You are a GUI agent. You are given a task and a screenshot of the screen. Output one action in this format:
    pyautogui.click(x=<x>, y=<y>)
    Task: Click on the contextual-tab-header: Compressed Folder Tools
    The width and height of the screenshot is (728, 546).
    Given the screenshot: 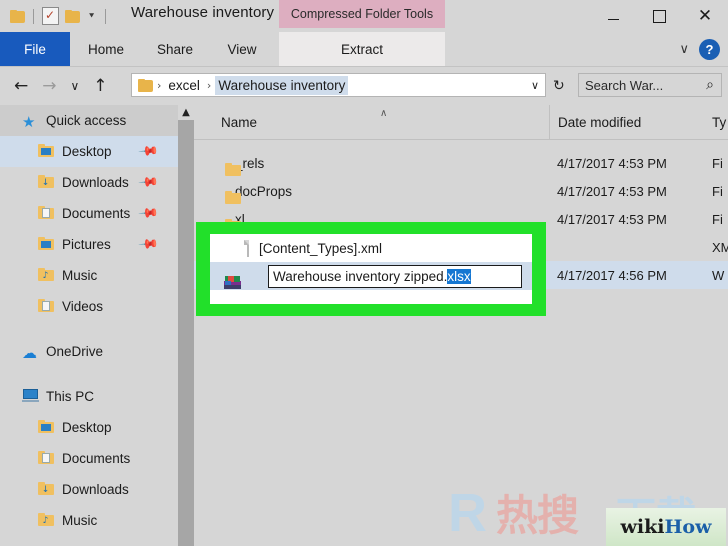 What is the action you would take?
    pyautogui.click(x=362, y=14)
    